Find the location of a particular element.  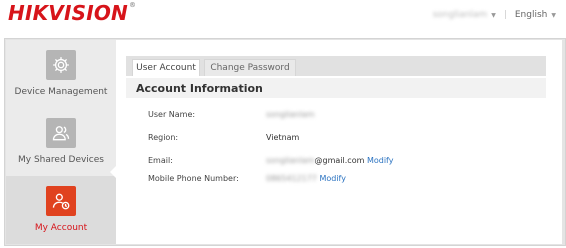

user-area: songlianlam ▼ | English ▼ is located at coordinates (494, 15).